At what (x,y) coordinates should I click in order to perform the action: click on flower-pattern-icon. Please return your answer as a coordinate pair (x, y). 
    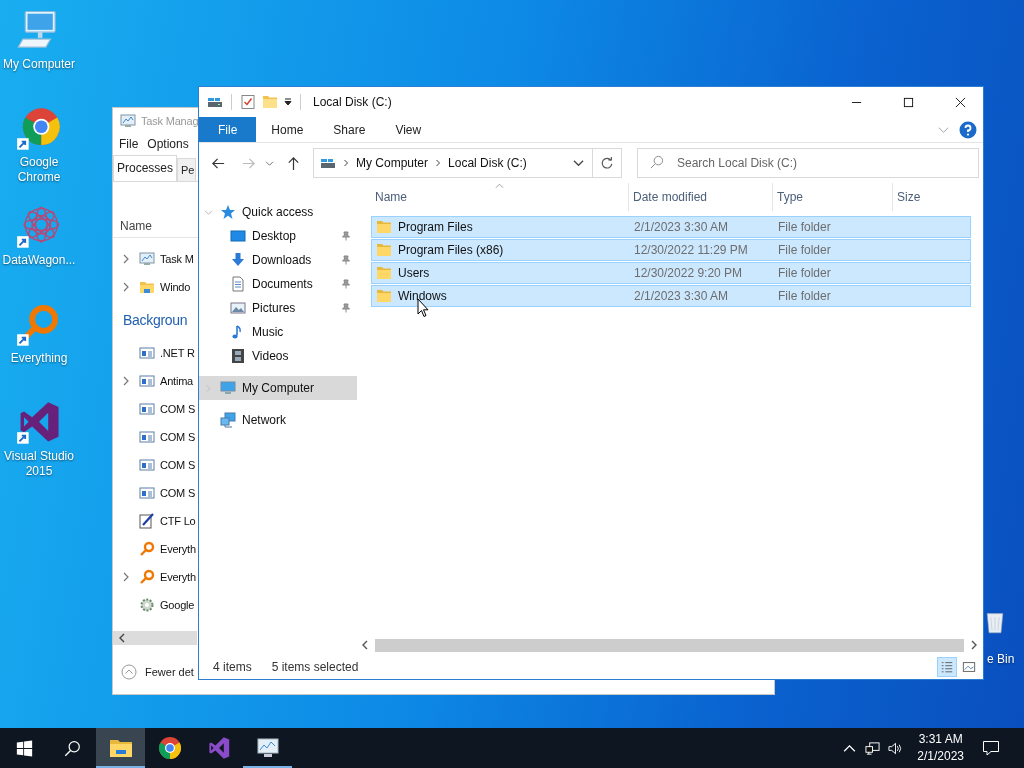
    Looking at the image, I should click on (39, 227).